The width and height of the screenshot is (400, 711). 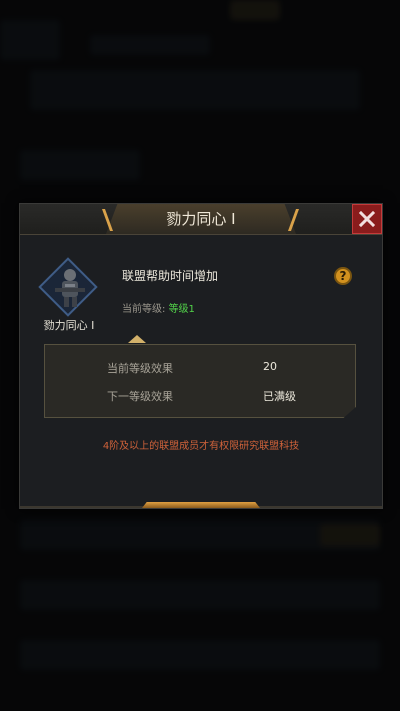 What do you see at coordinates (140, 368) in the screenshot?
I see `effect-label: 当前等级效果` at bounding box center [140, 368].